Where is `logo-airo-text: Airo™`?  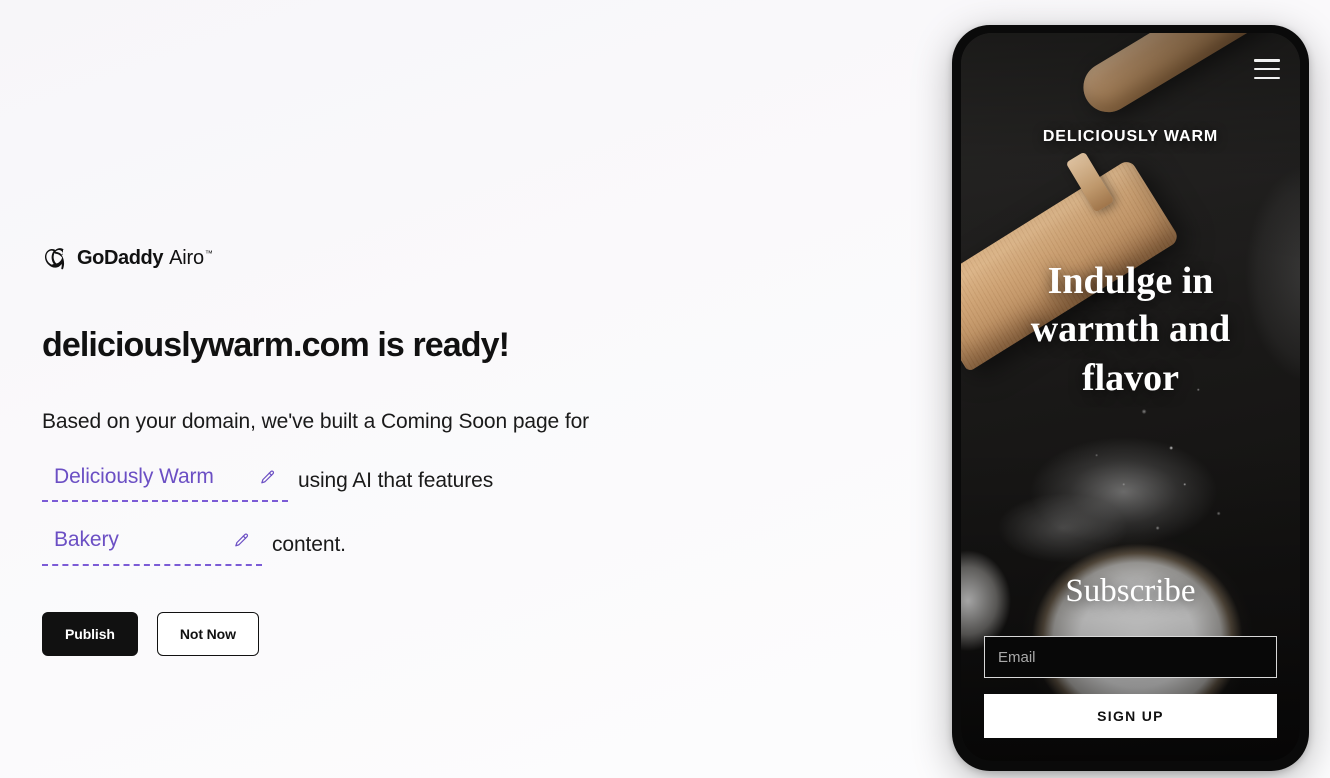
logo-airo-text: Airo™ is located at coordinates (191, 258).